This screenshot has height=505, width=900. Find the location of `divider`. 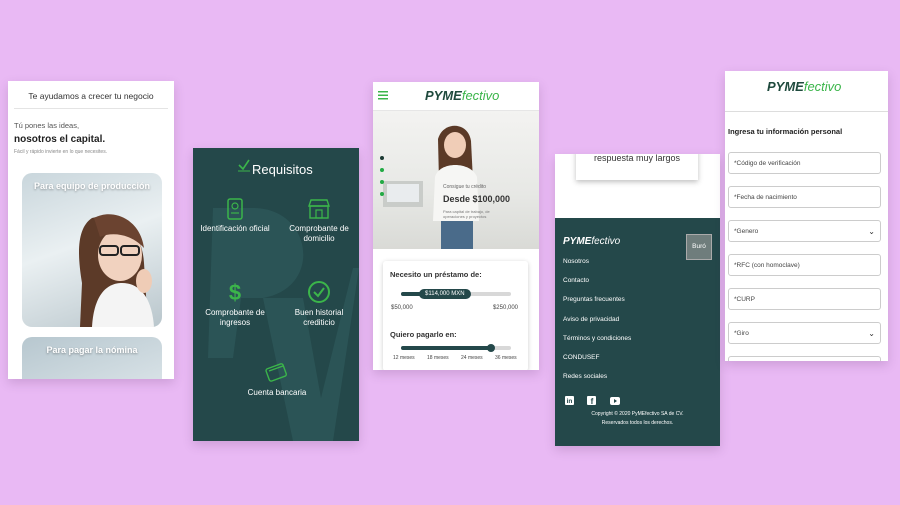

divider is located at coordinates (91, 108).